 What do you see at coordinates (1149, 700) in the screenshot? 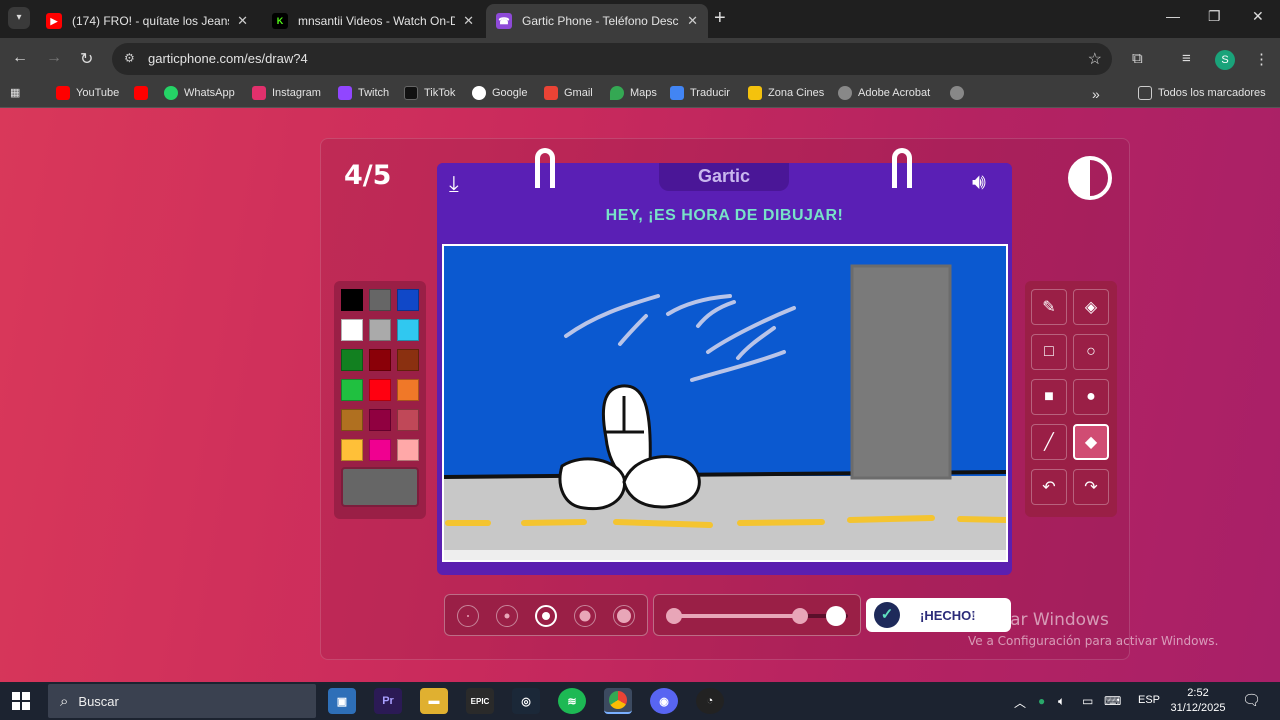
I see `language-indicator: ESP` at bounding box center [1149, 700].